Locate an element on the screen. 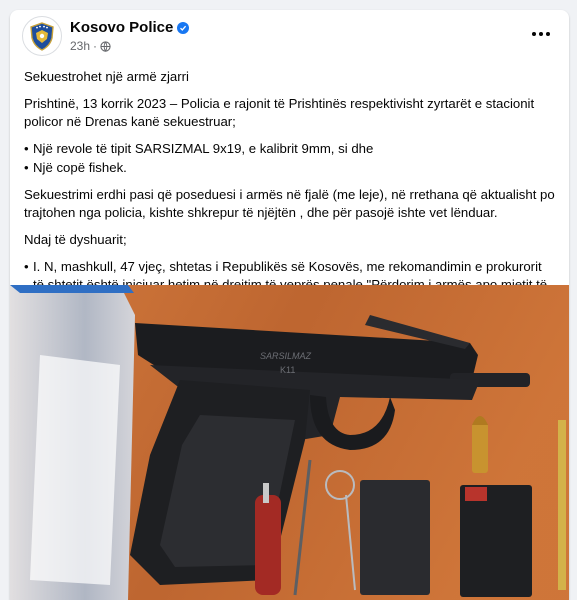  page-name: Kosovo Police is located at coordinates (130, 27).